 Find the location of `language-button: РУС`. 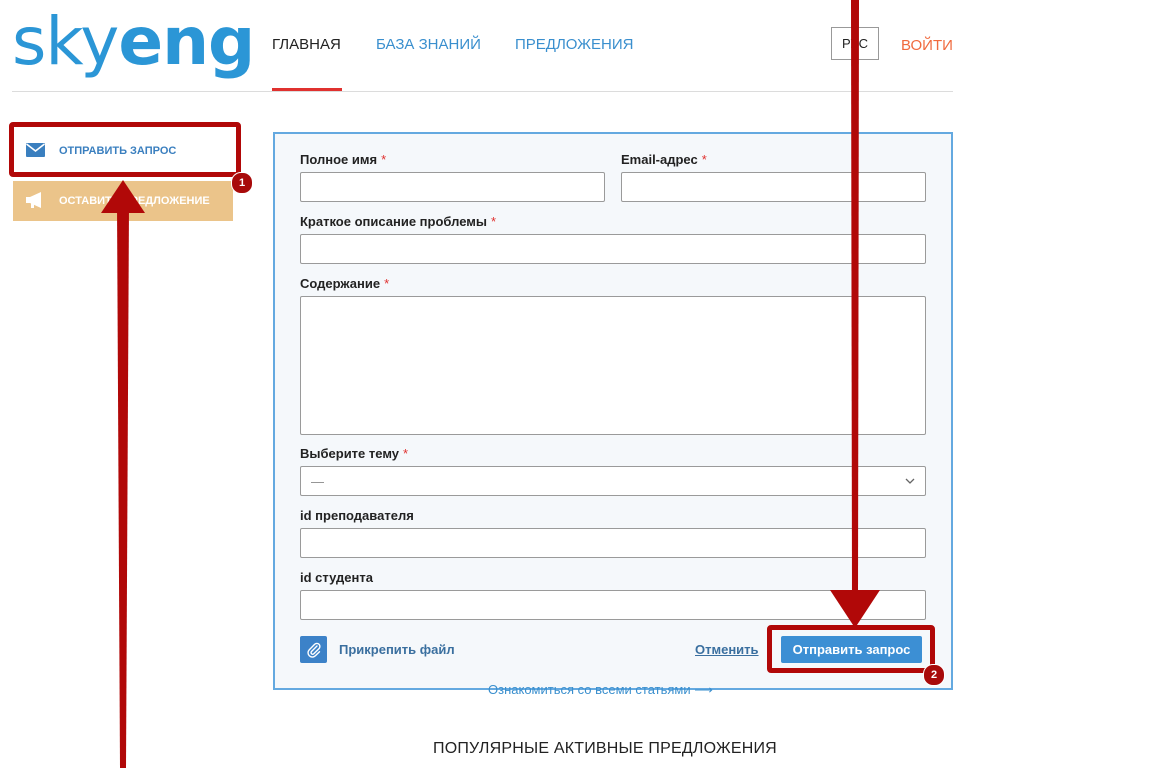

language-button: РУС is located at coordinates (855, 43).